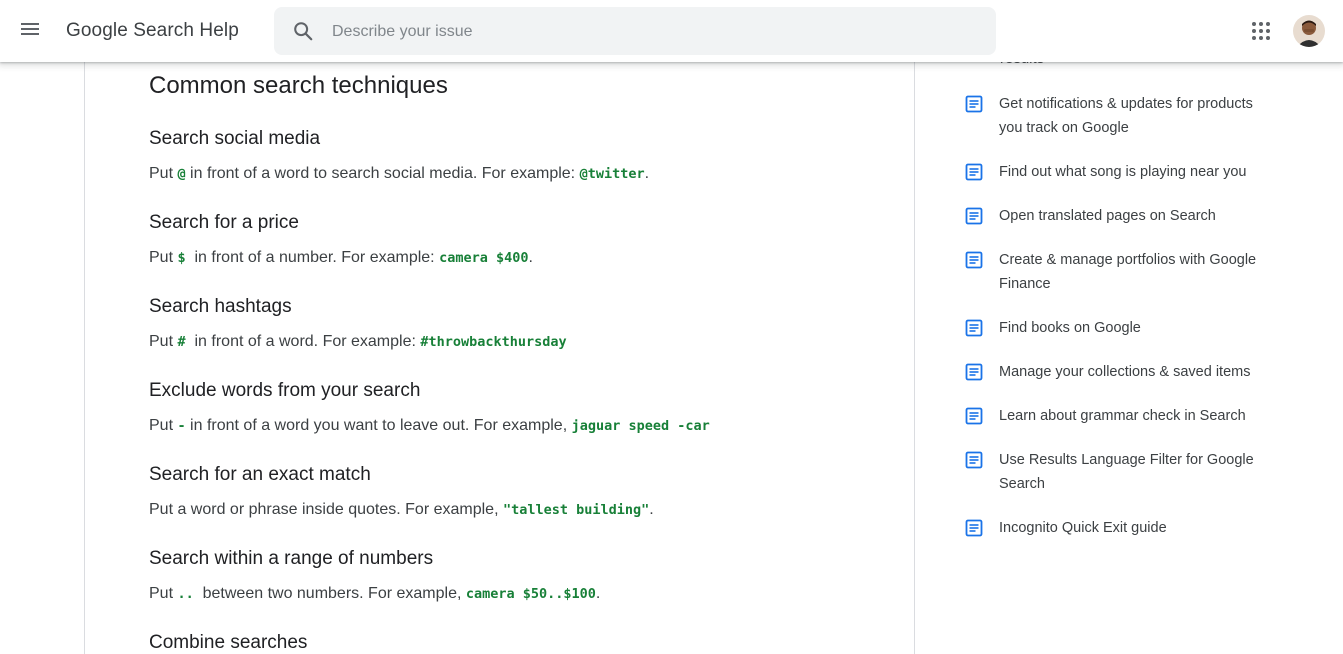 This screenshot has height=654, width=1343. I want to click on top-app-bar: Google Search Help, so click(671, 31).